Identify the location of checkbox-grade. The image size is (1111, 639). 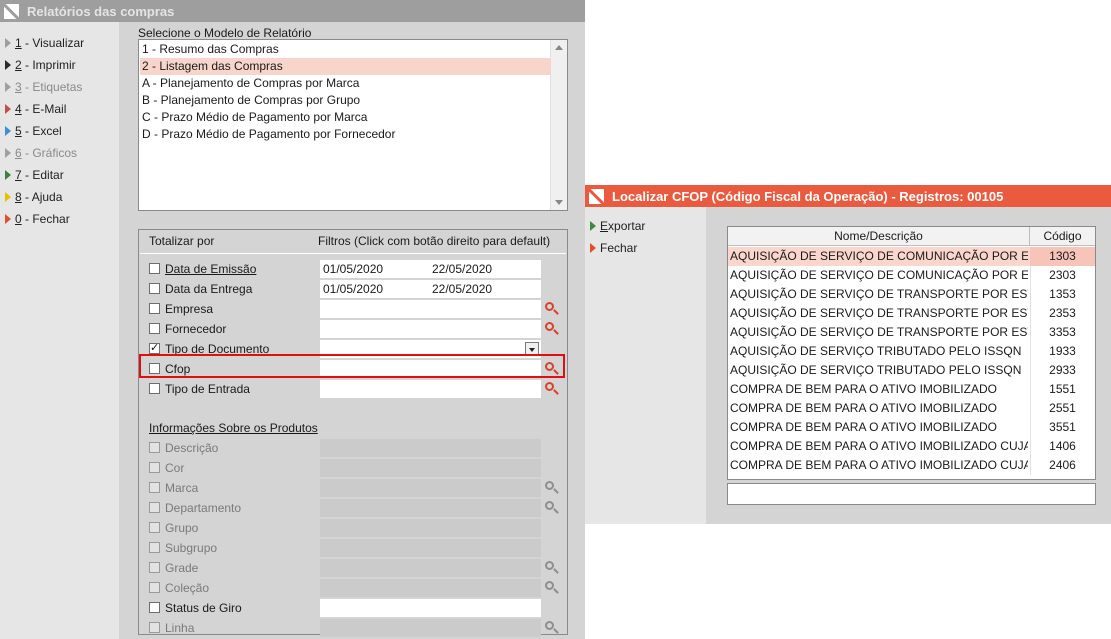
(154, 567).